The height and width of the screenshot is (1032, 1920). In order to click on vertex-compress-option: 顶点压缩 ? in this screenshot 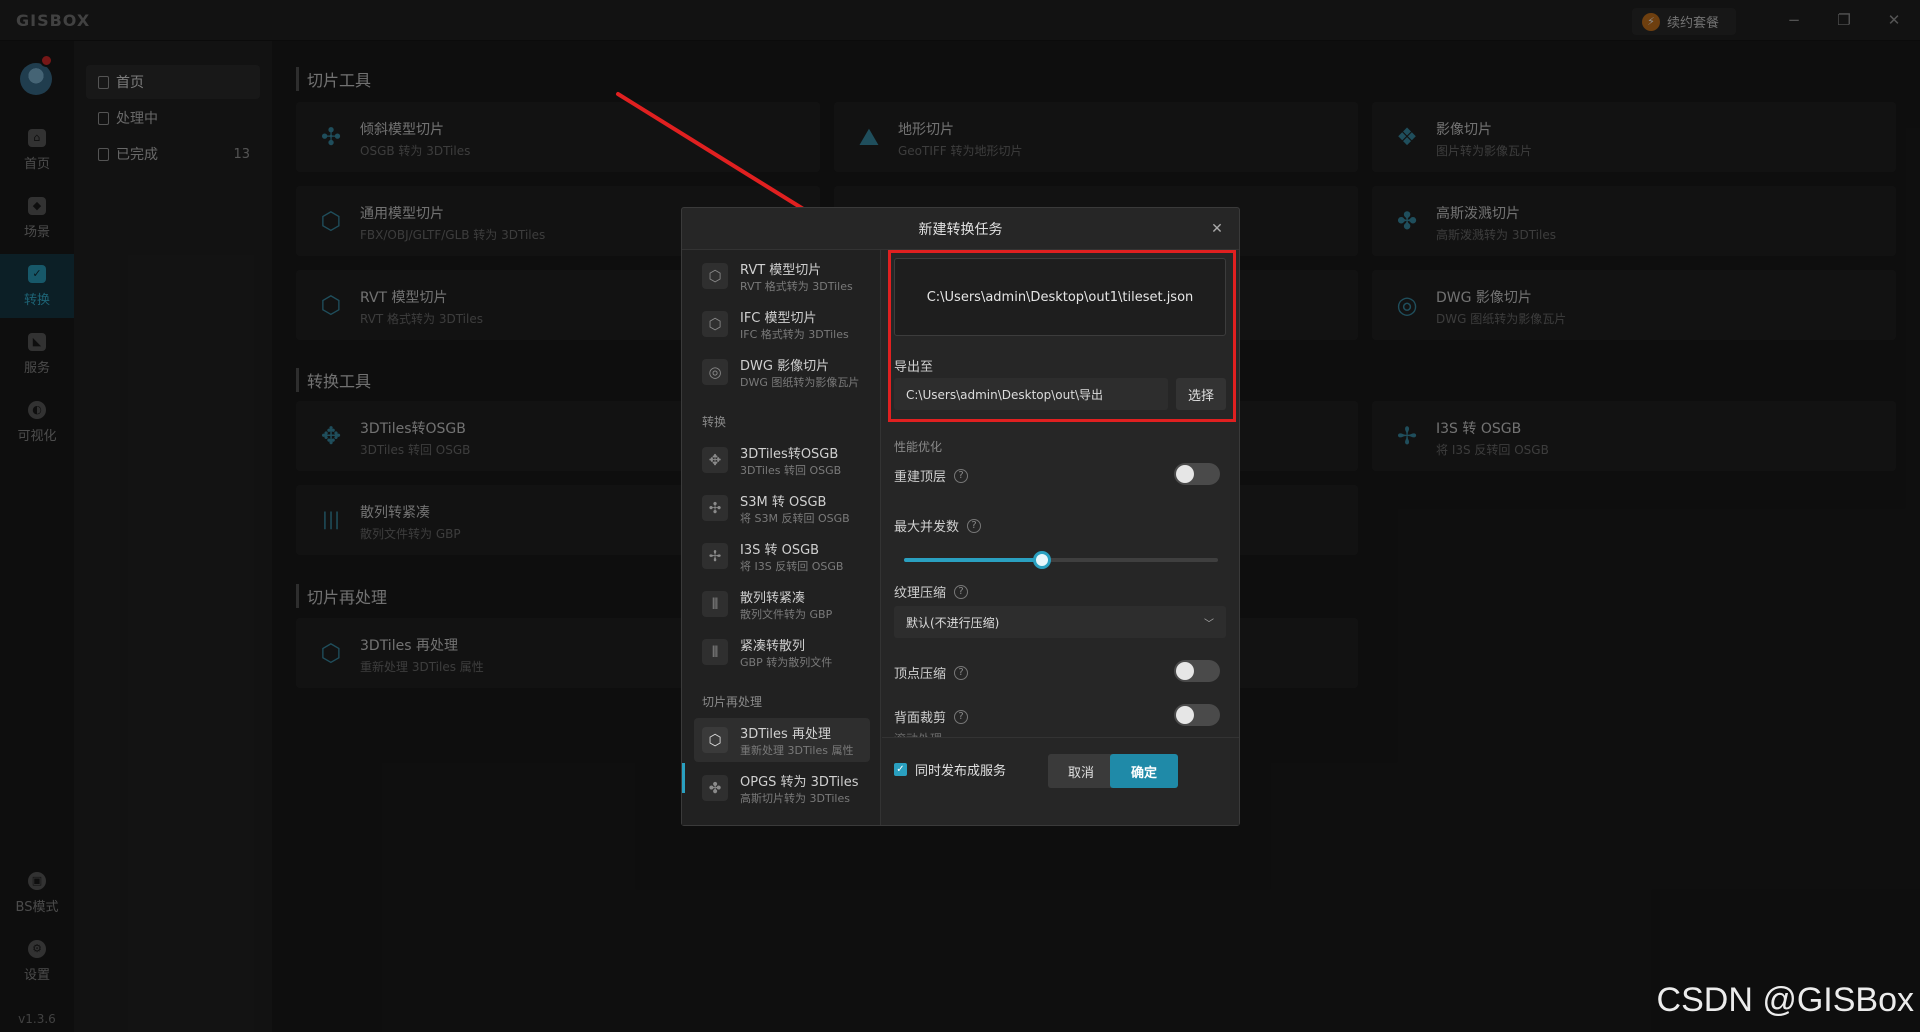, I will do `click(931, 672)`.